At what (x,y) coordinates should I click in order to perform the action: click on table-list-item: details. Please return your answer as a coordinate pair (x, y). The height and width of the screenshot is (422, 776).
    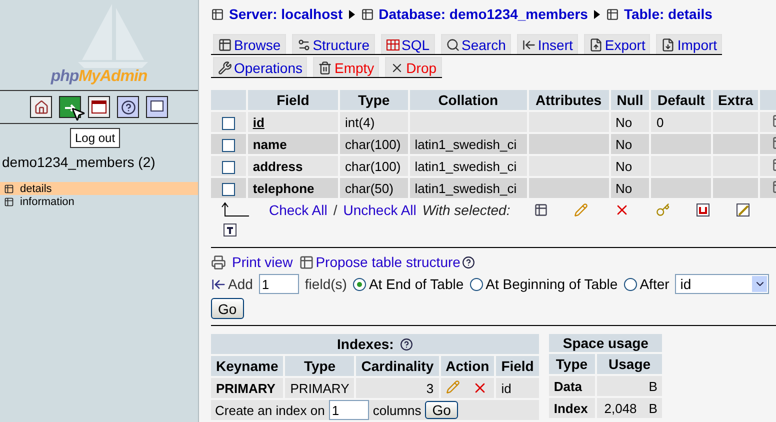
    Looking at the image, I should click on (99, 188).